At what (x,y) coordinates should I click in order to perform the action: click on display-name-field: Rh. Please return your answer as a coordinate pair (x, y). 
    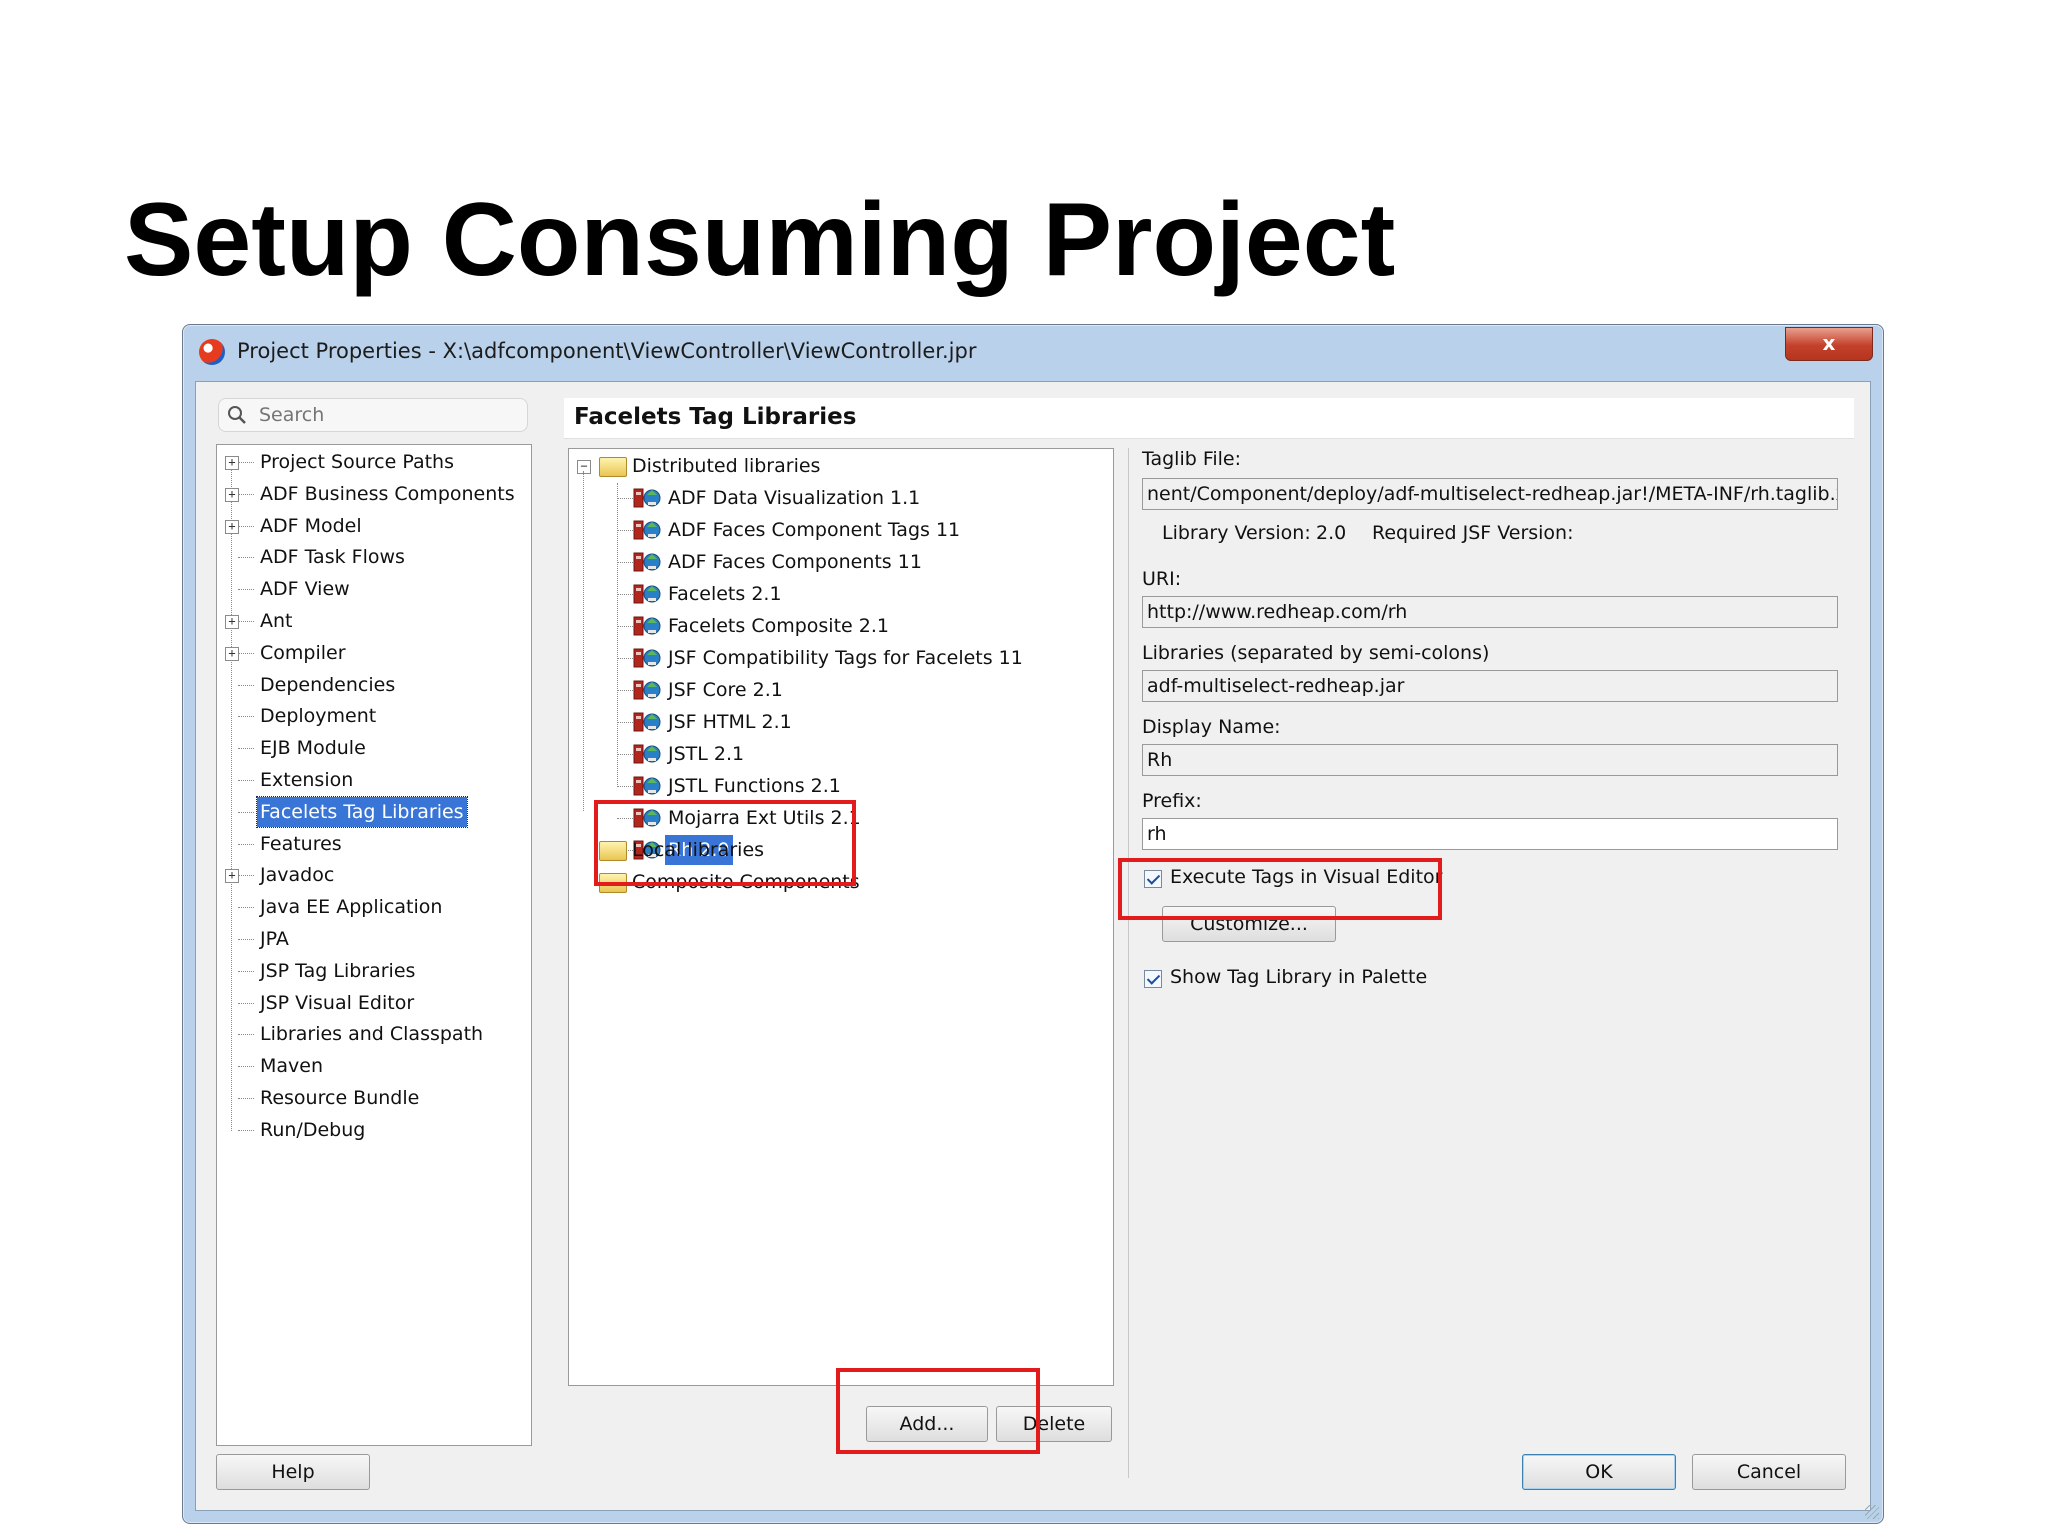
    Looking at the image, I should click on (1490, 760).